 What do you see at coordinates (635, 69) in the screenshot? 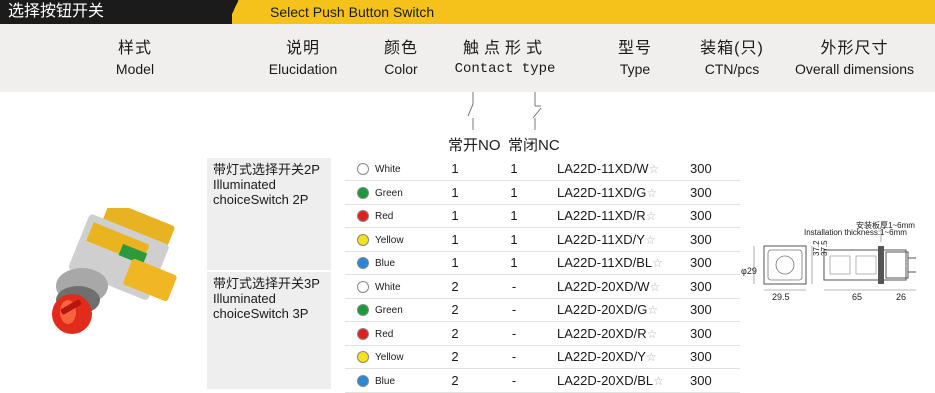
I see `header-type-en: Type` at bounding box center [635, 69].